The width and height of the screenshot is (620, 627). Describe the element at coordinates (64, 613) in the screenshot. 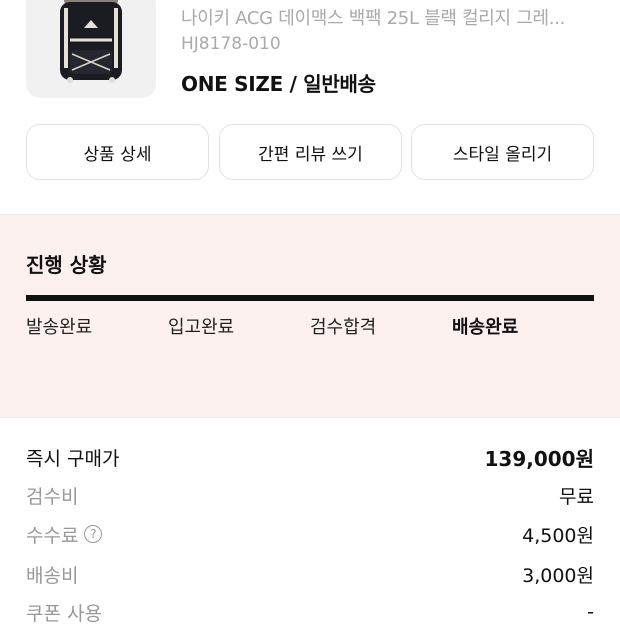

I see `coupon-label: 쿠폰 사용` at that location.